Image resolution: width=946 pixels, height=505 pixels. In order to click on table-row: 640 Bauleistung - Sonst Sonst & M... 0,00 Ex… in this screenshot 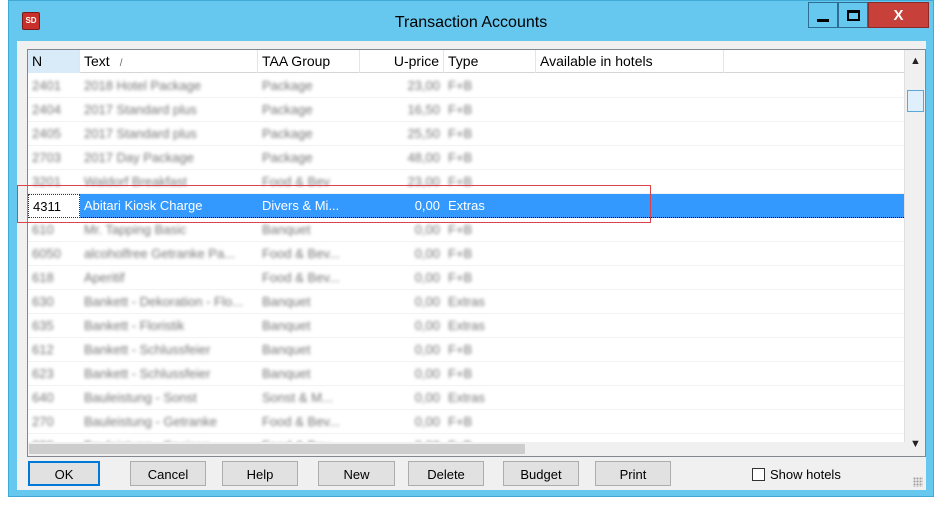, I will do `click(466, 398)`.